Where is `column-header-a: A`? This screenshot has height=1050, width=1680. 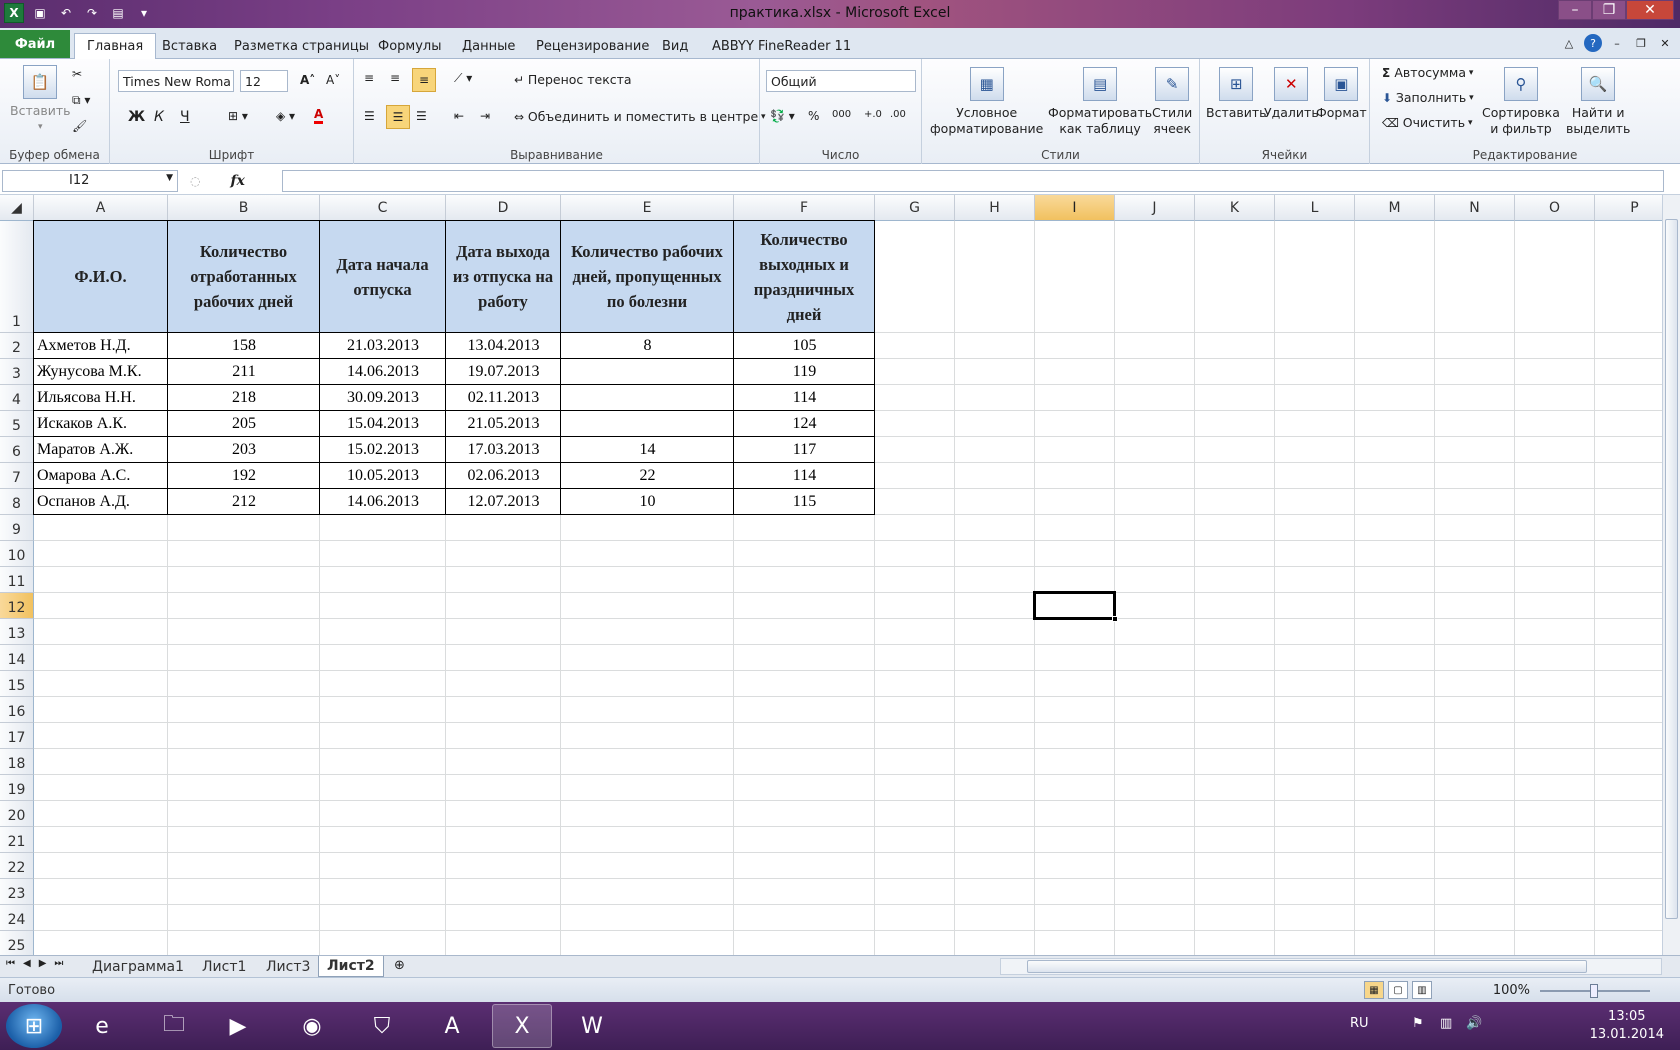
column-header-a: A is located at coordinates (101, 208).